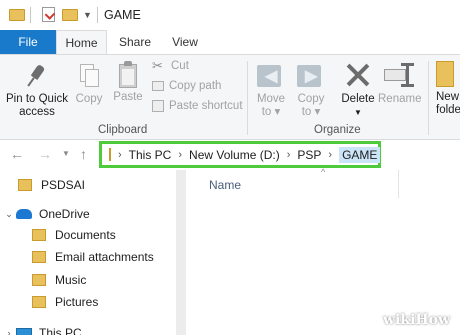 The width and height of the screenshot is (460, 335). I want to click on move-to-icon: ◀, so click(271, 75).